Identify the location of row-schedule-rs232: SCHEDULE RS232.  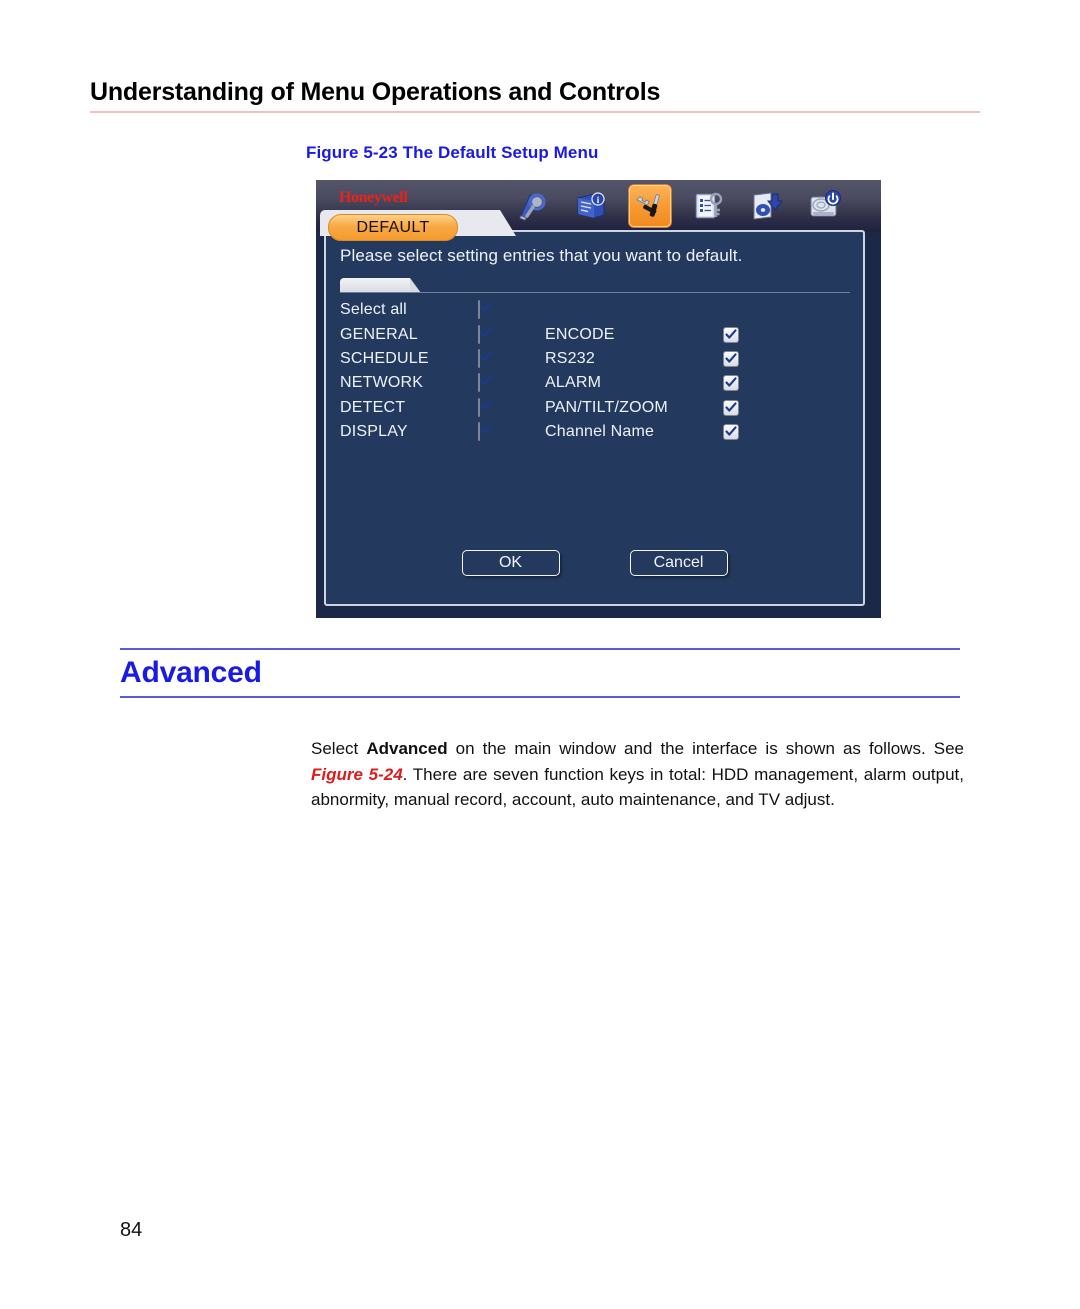
(595, 359).